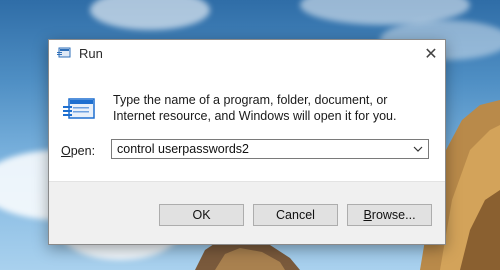 This screenshot has height=270, width=500. Describe the element at coordinates (418, 149) in the screenshot. I see `chevron-down-icon` at that location.